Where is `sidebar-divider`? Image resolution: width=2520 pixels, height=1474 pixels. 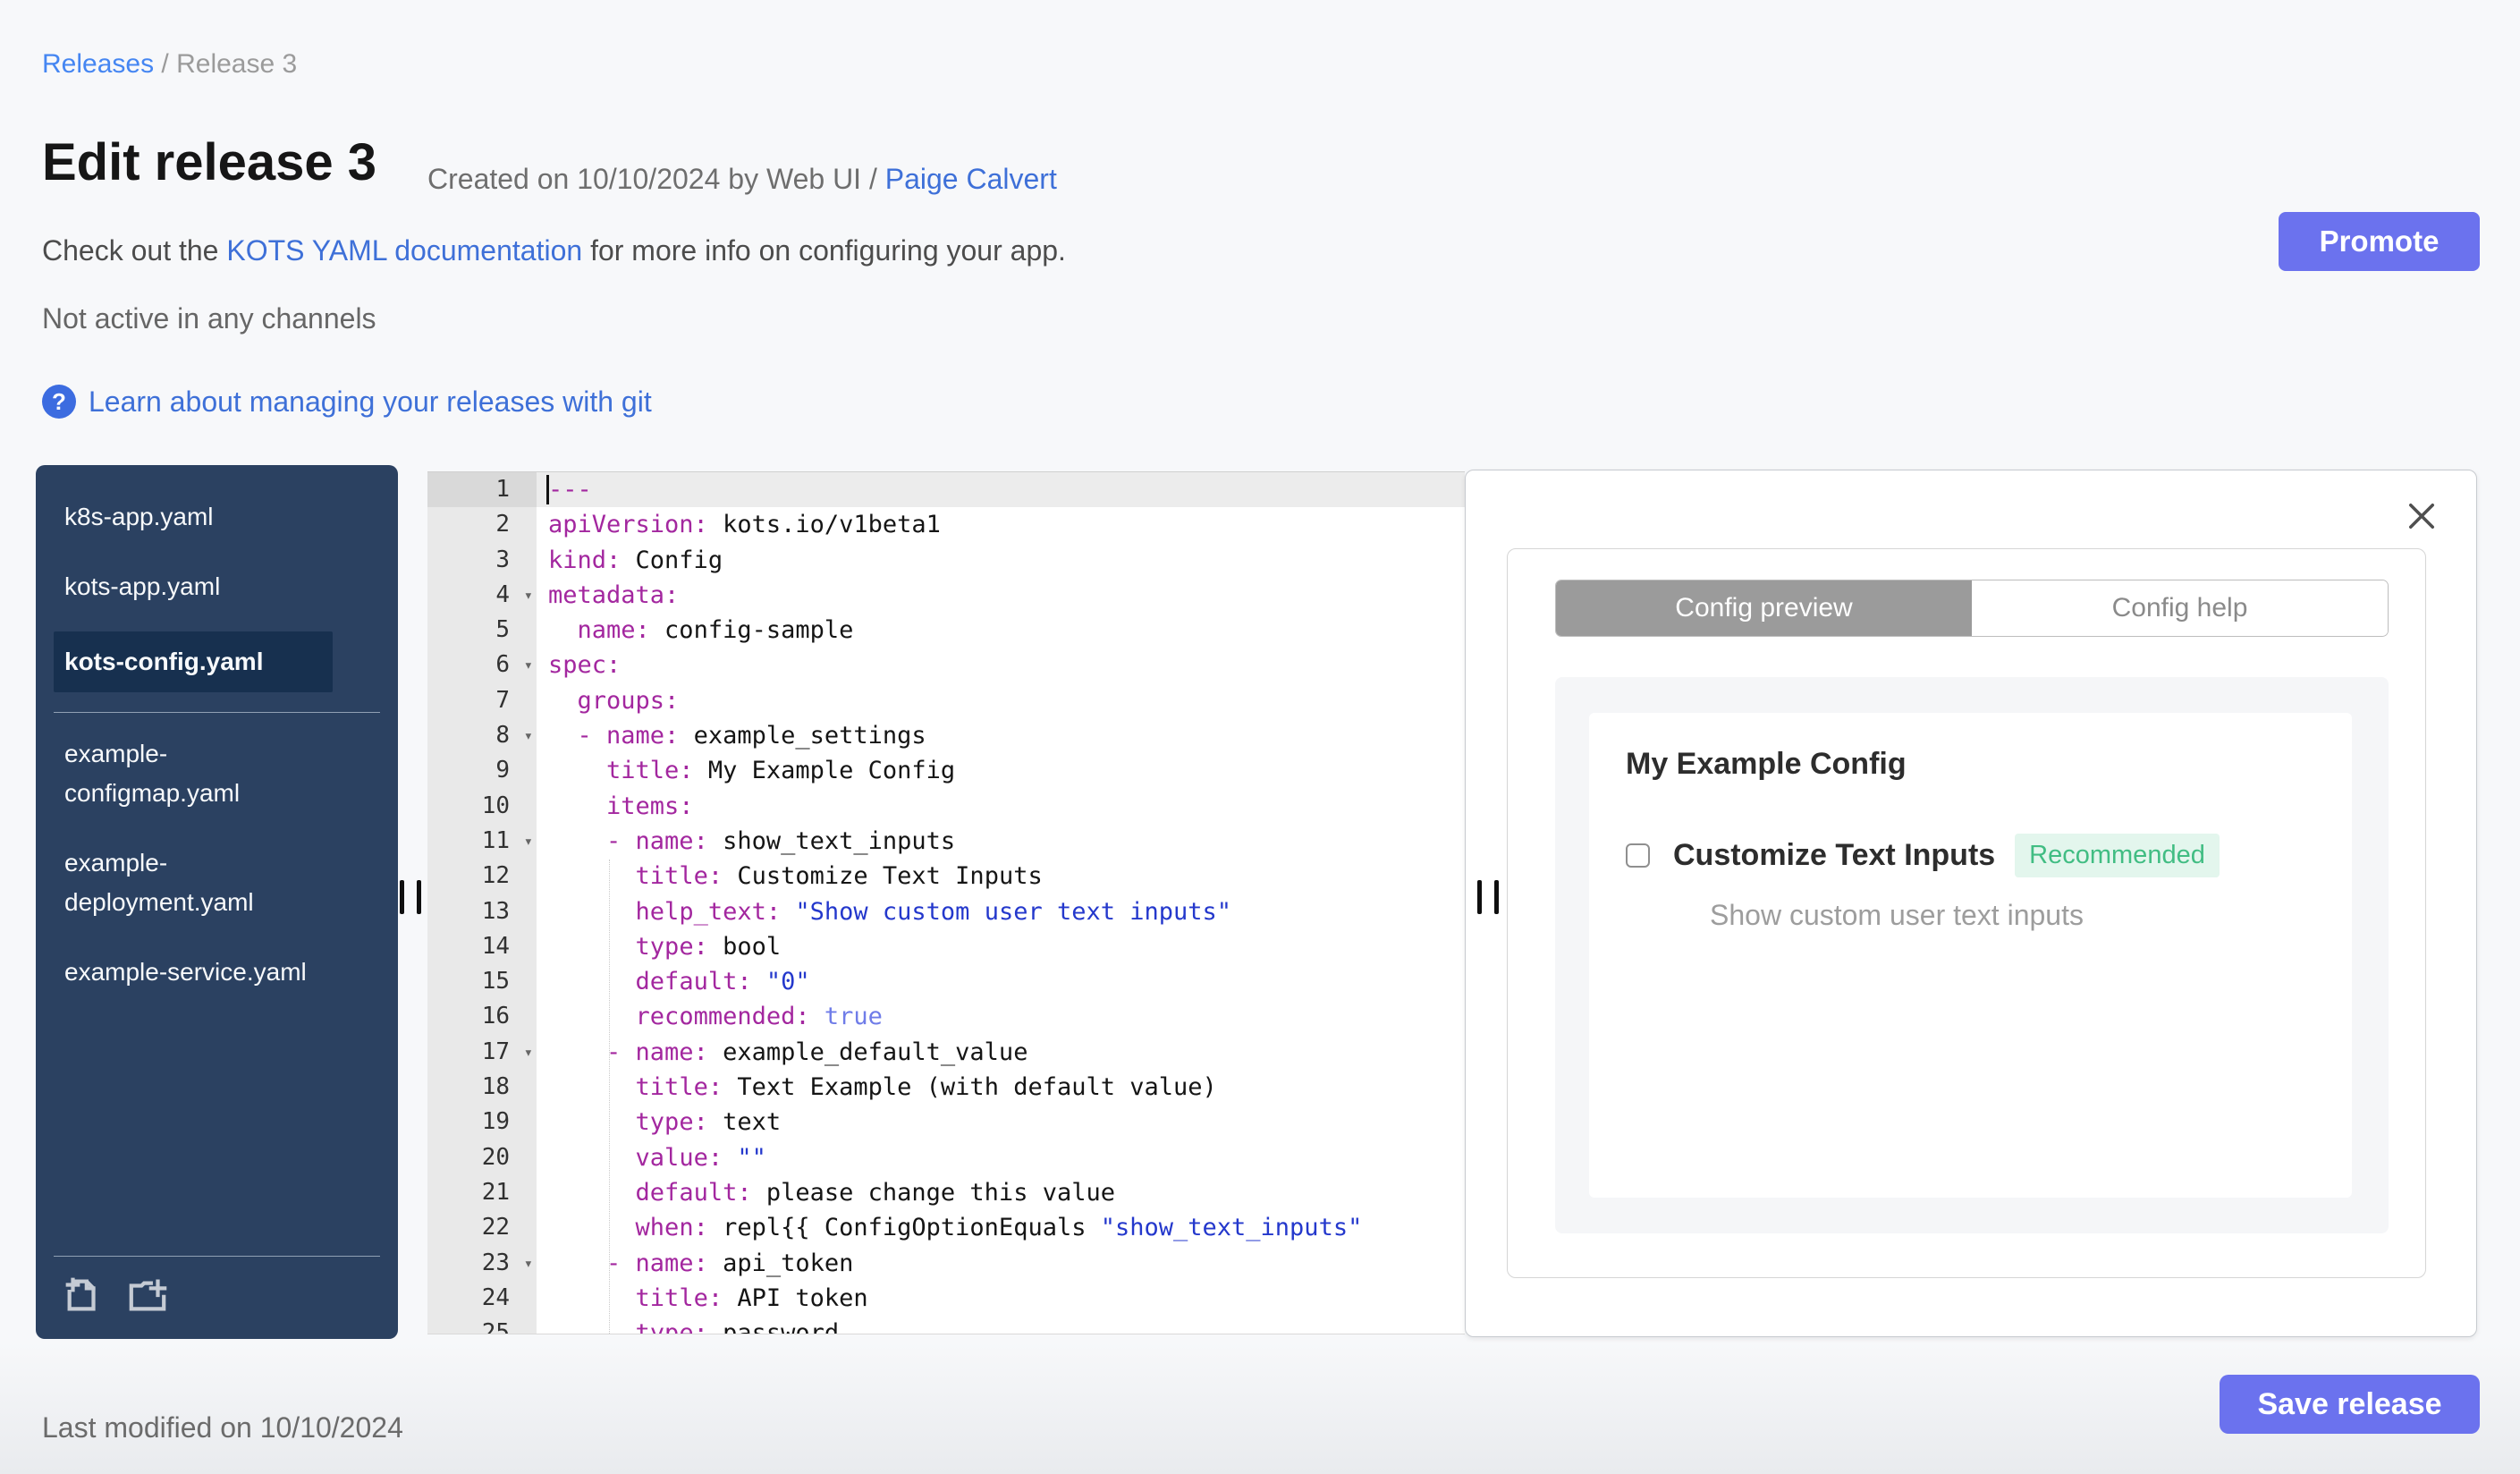
sidebar-divider is located at coordinates (217, 712).